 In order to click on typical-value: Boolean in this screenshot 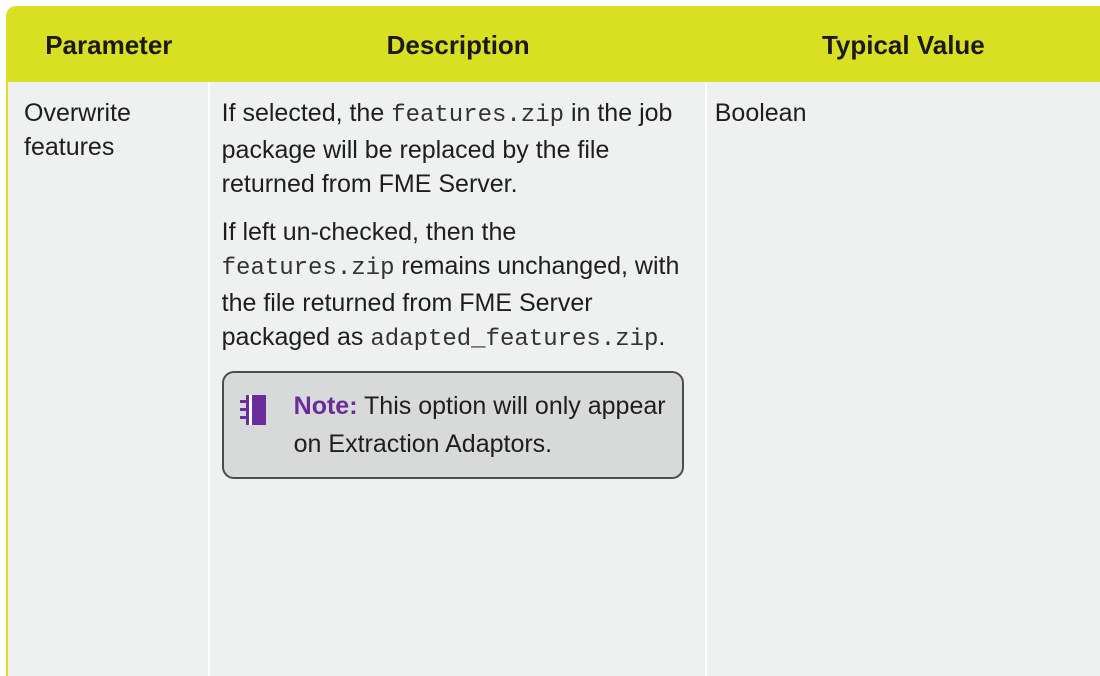, I will do `click(760, 113)`.